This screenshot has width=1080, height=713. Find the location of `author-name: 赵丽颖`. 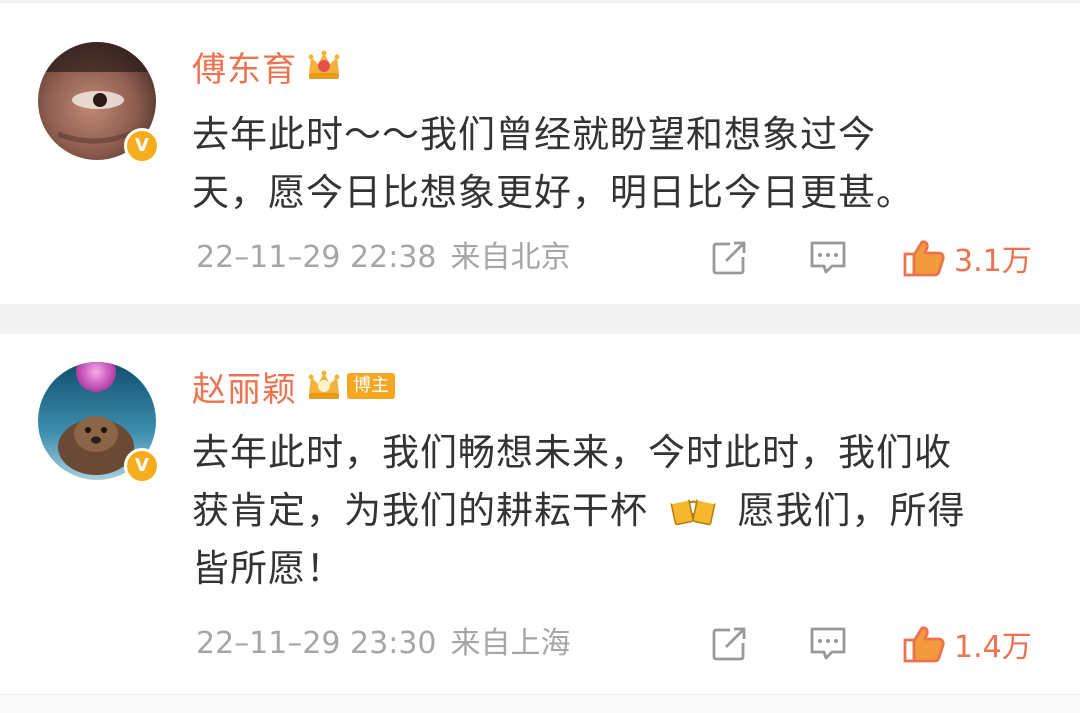

author-name: 赵丽颖 is located at coordinates (244, 386).